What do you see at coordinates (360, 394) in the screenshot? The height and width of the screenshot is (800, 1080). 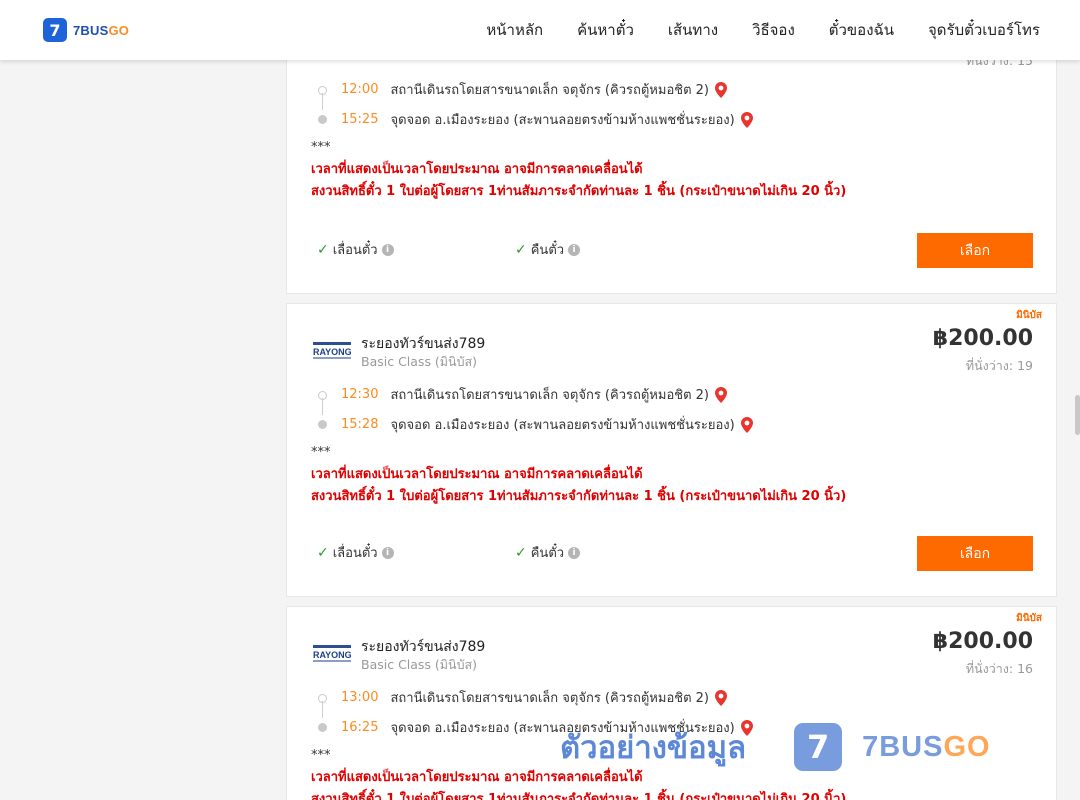 I see `departure-time: 12:30` at bounding box center [360, 394].